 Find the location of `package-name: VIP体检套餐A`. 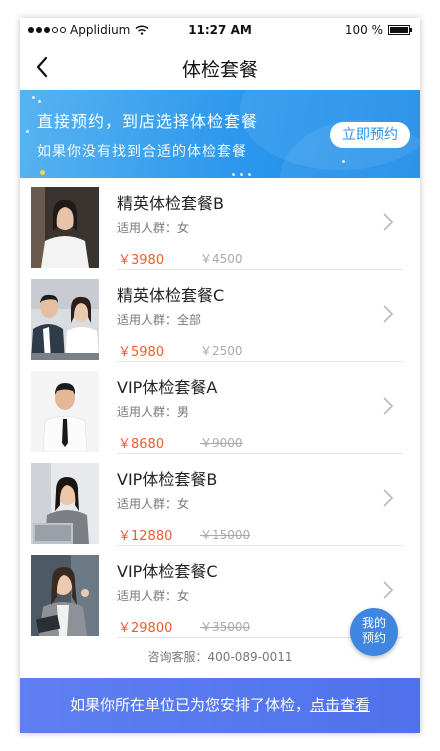

package-name: VIP体检套餐A is located at coordinates (167, 387).